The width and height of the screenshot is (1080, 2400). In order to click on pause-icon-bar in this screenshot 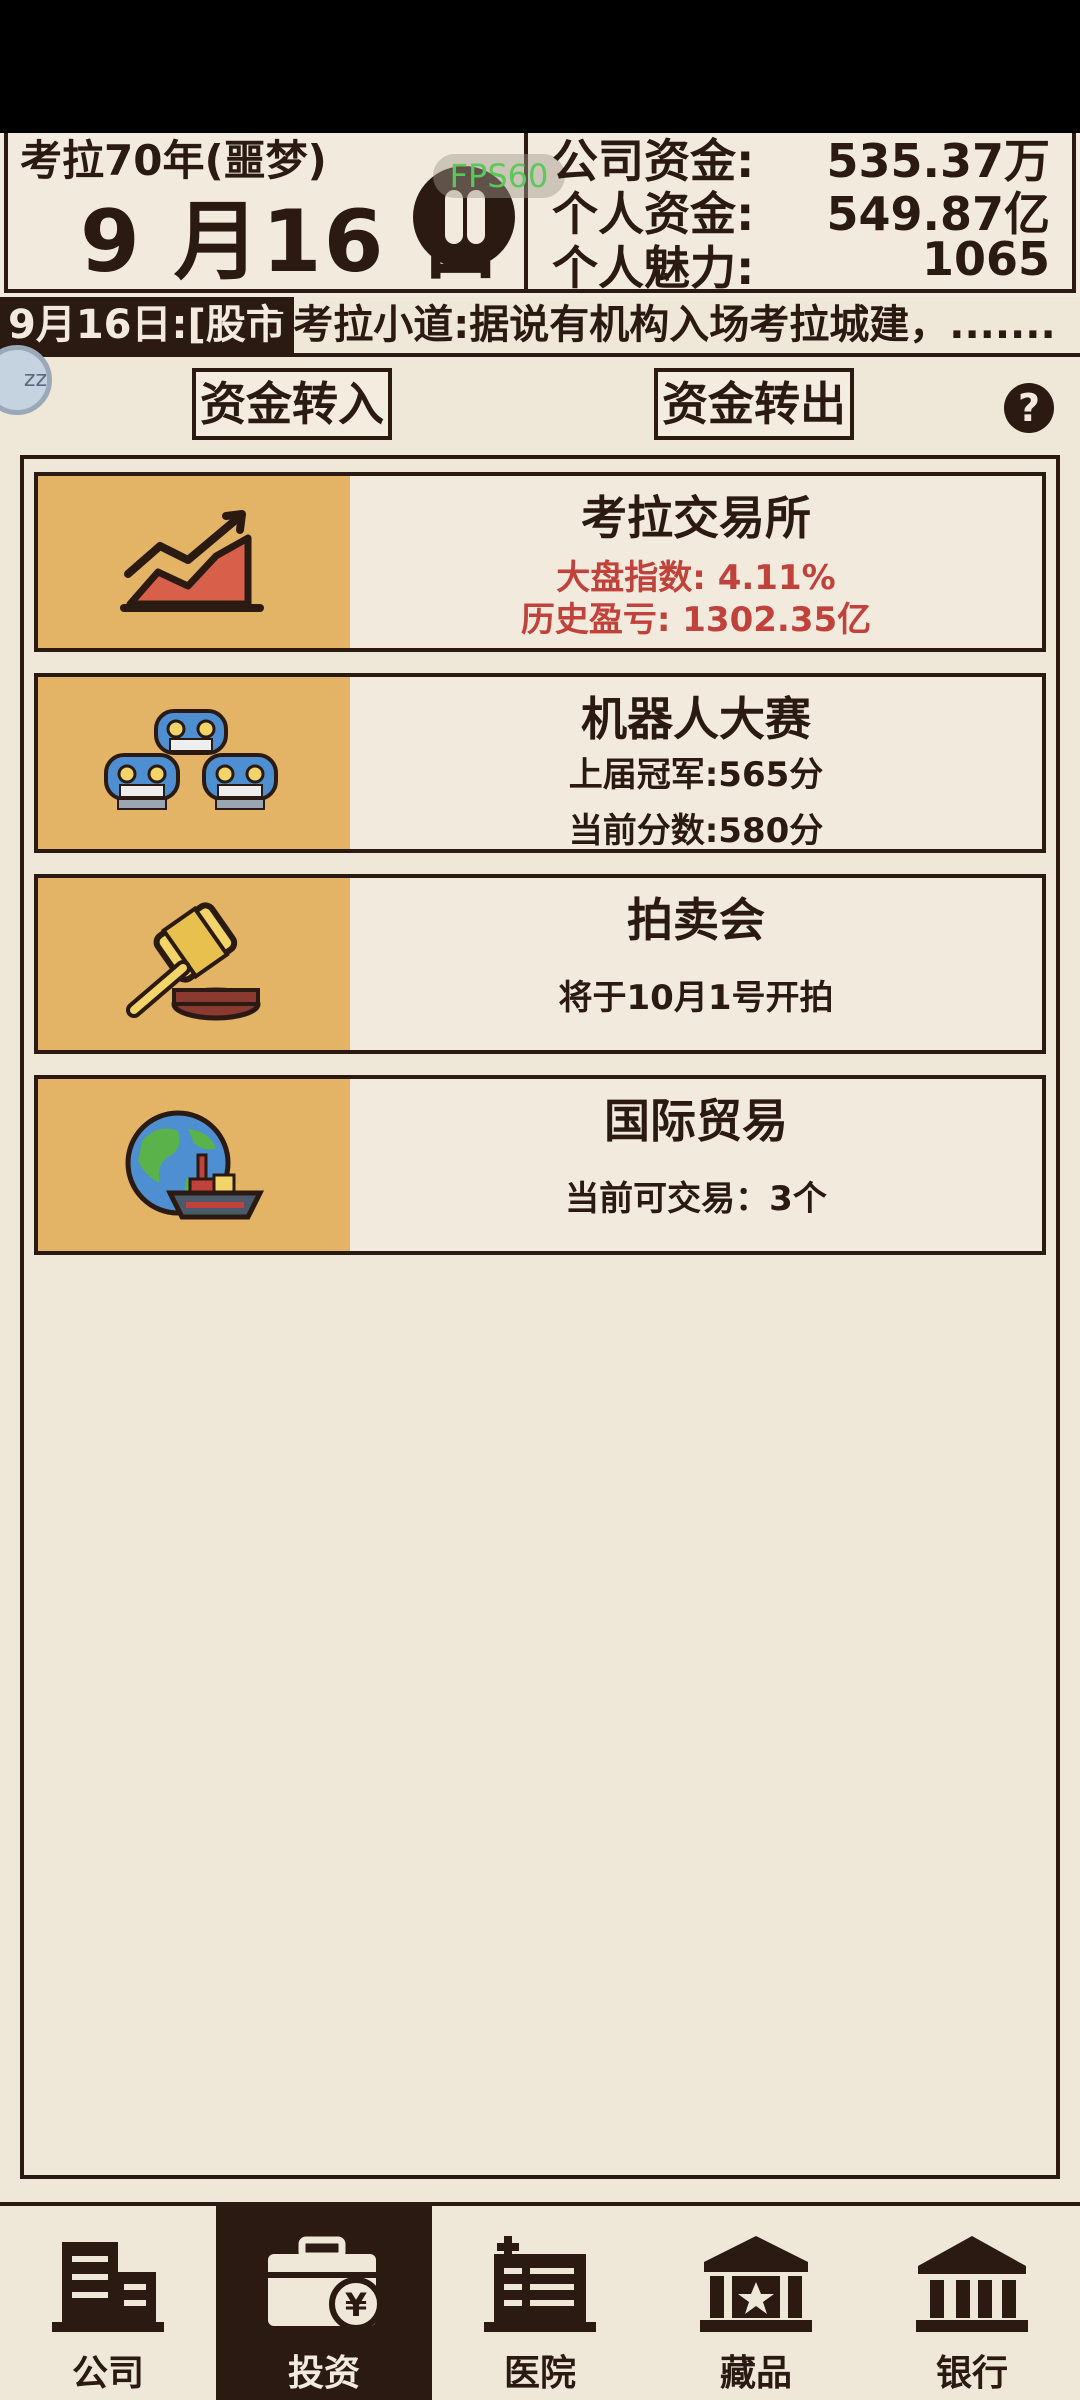, I will do `click(476, 217)`.